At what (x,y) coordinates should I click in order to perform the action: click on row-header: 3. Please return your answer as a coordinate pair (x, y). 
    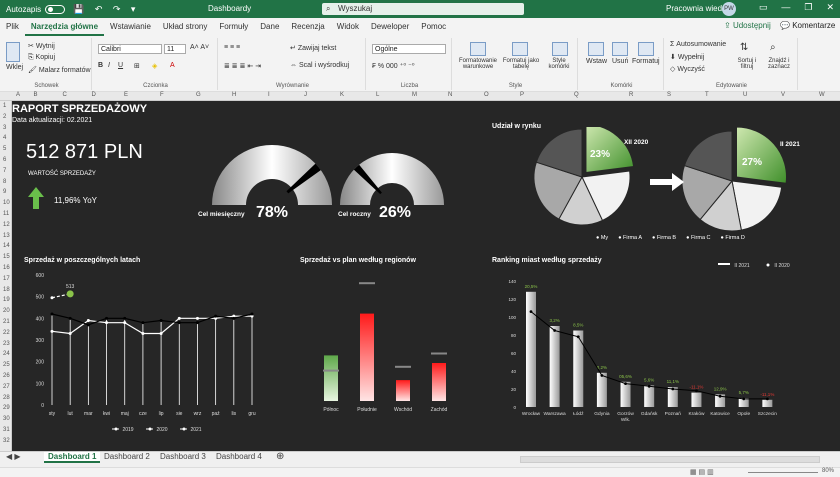
    Looking at the image, I should click on (4, 128).